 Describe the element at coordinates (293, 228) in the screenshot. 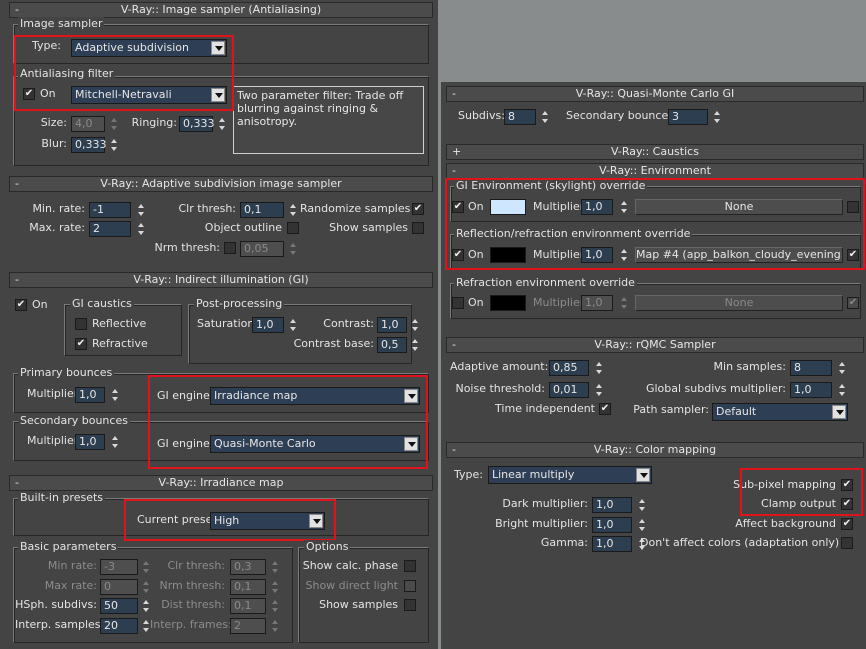

I see `object-outline-checkbox` at that location.